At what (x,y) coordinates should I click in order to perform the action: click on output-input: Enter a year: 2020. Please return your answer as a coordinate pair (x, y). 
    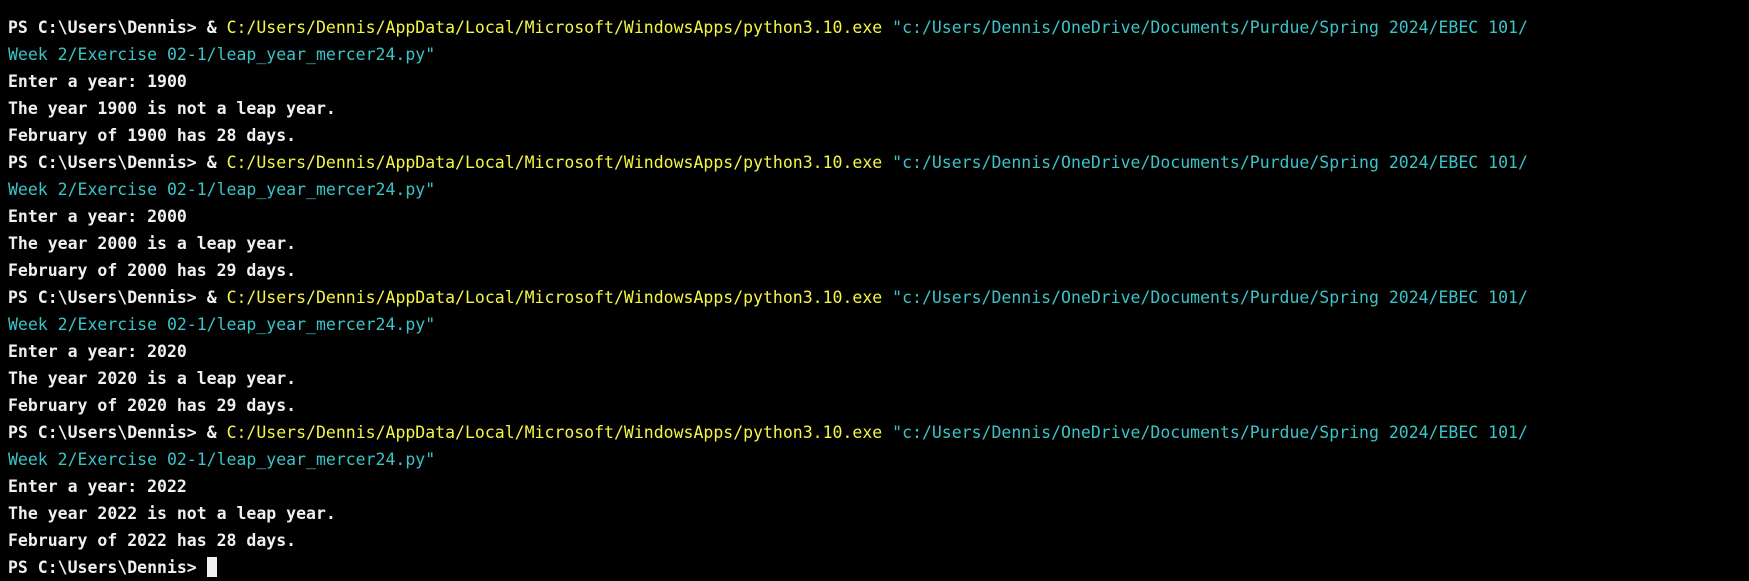
    Looking at the image, I should click on (97, 351).